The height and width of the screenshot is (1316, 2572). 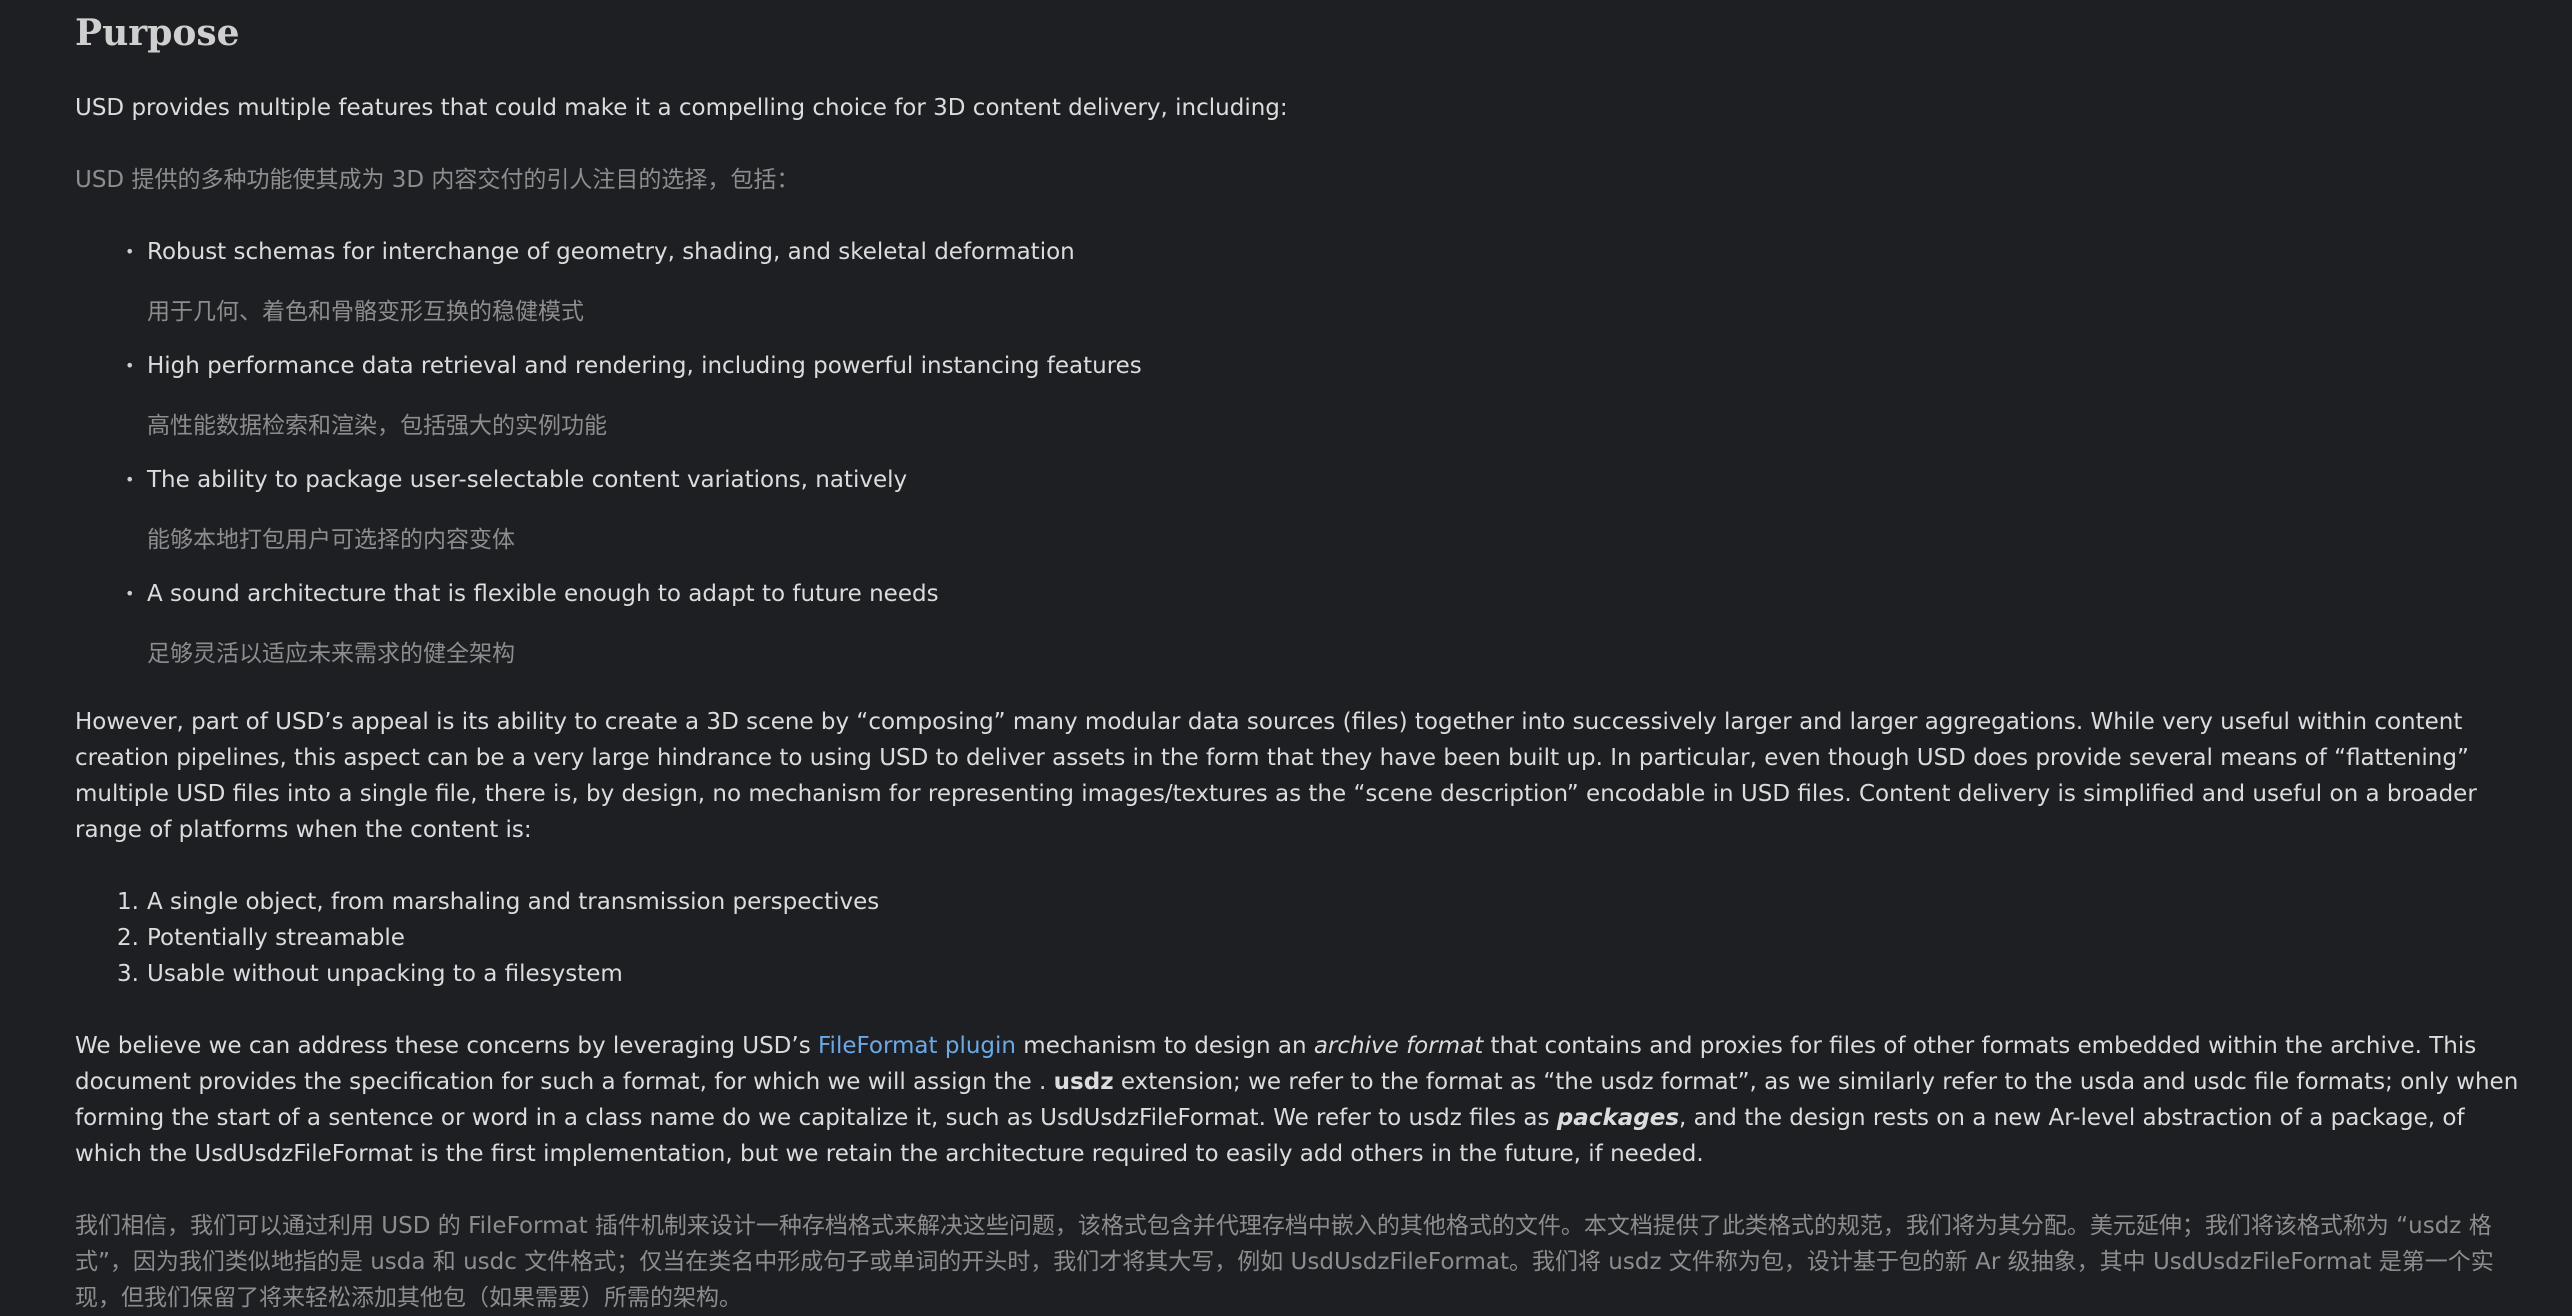 I want to click on section-heading: Purpose, so click(x=157, y=33).